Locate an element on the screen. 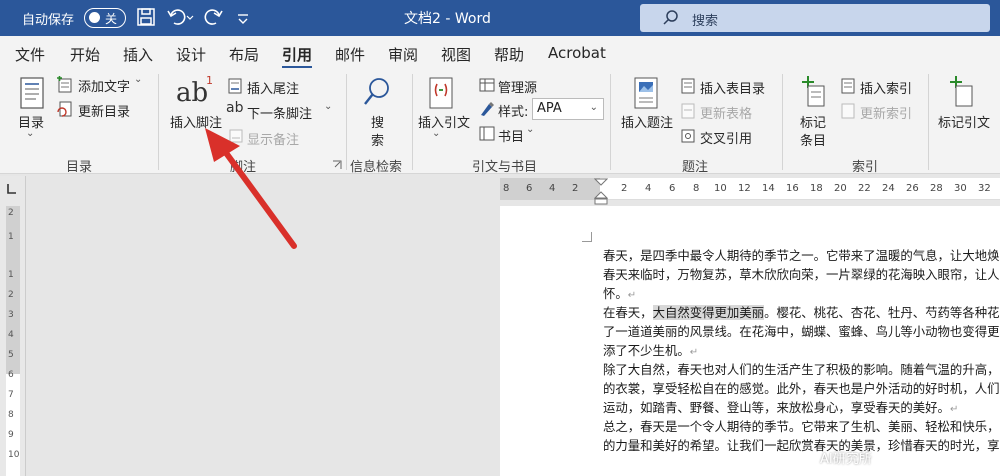 This screenshot has width=1000, height=476. document-line: 的力量和美好的希望。让我们一起欣赏春天的美景，珍惜春天的时光，享受着 is located at coordinates (801, 445).